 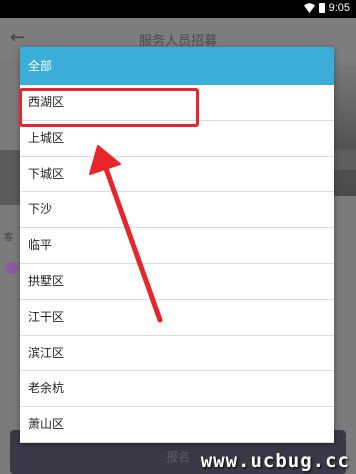 What do you see at coordinates (177, 246) in the screenshot?
I see `district-item-linping: 临平` at bounding box center [177, 246].